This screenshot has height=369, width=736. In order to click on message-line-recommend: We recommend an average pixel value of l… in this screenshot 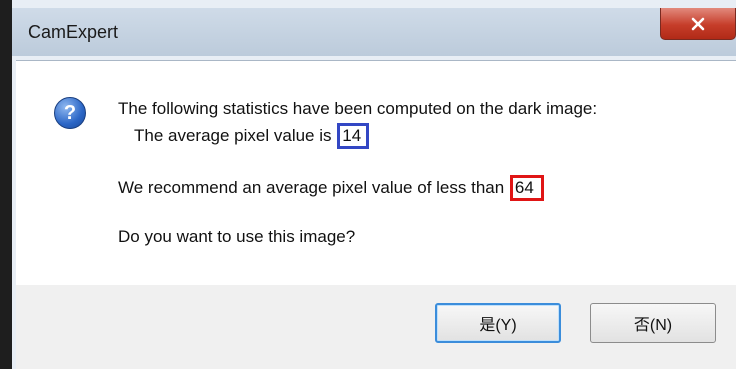, I will do `click(331, 188)`.